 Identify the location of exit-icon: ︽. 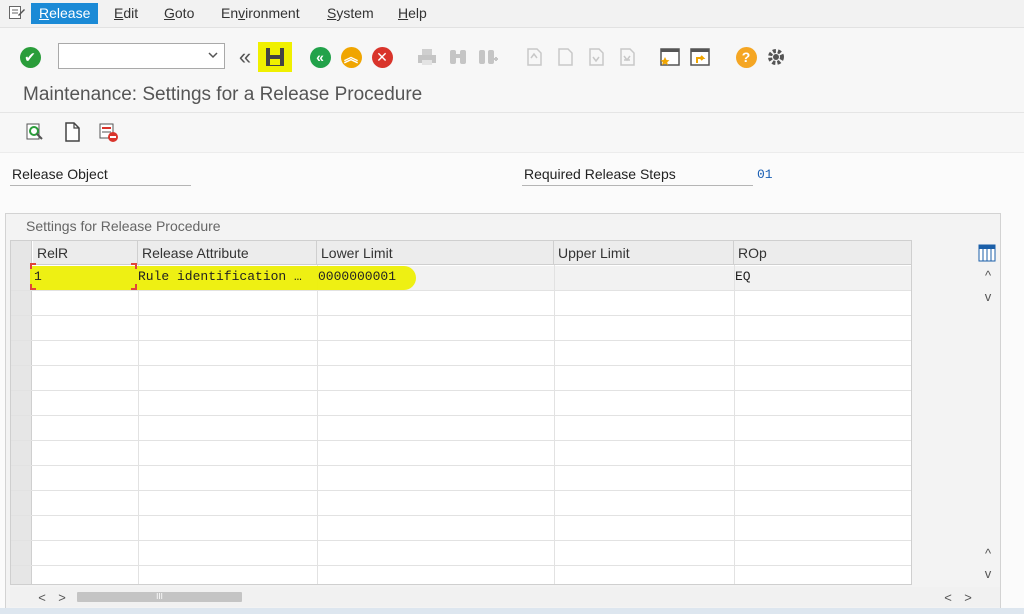
(351, 57).